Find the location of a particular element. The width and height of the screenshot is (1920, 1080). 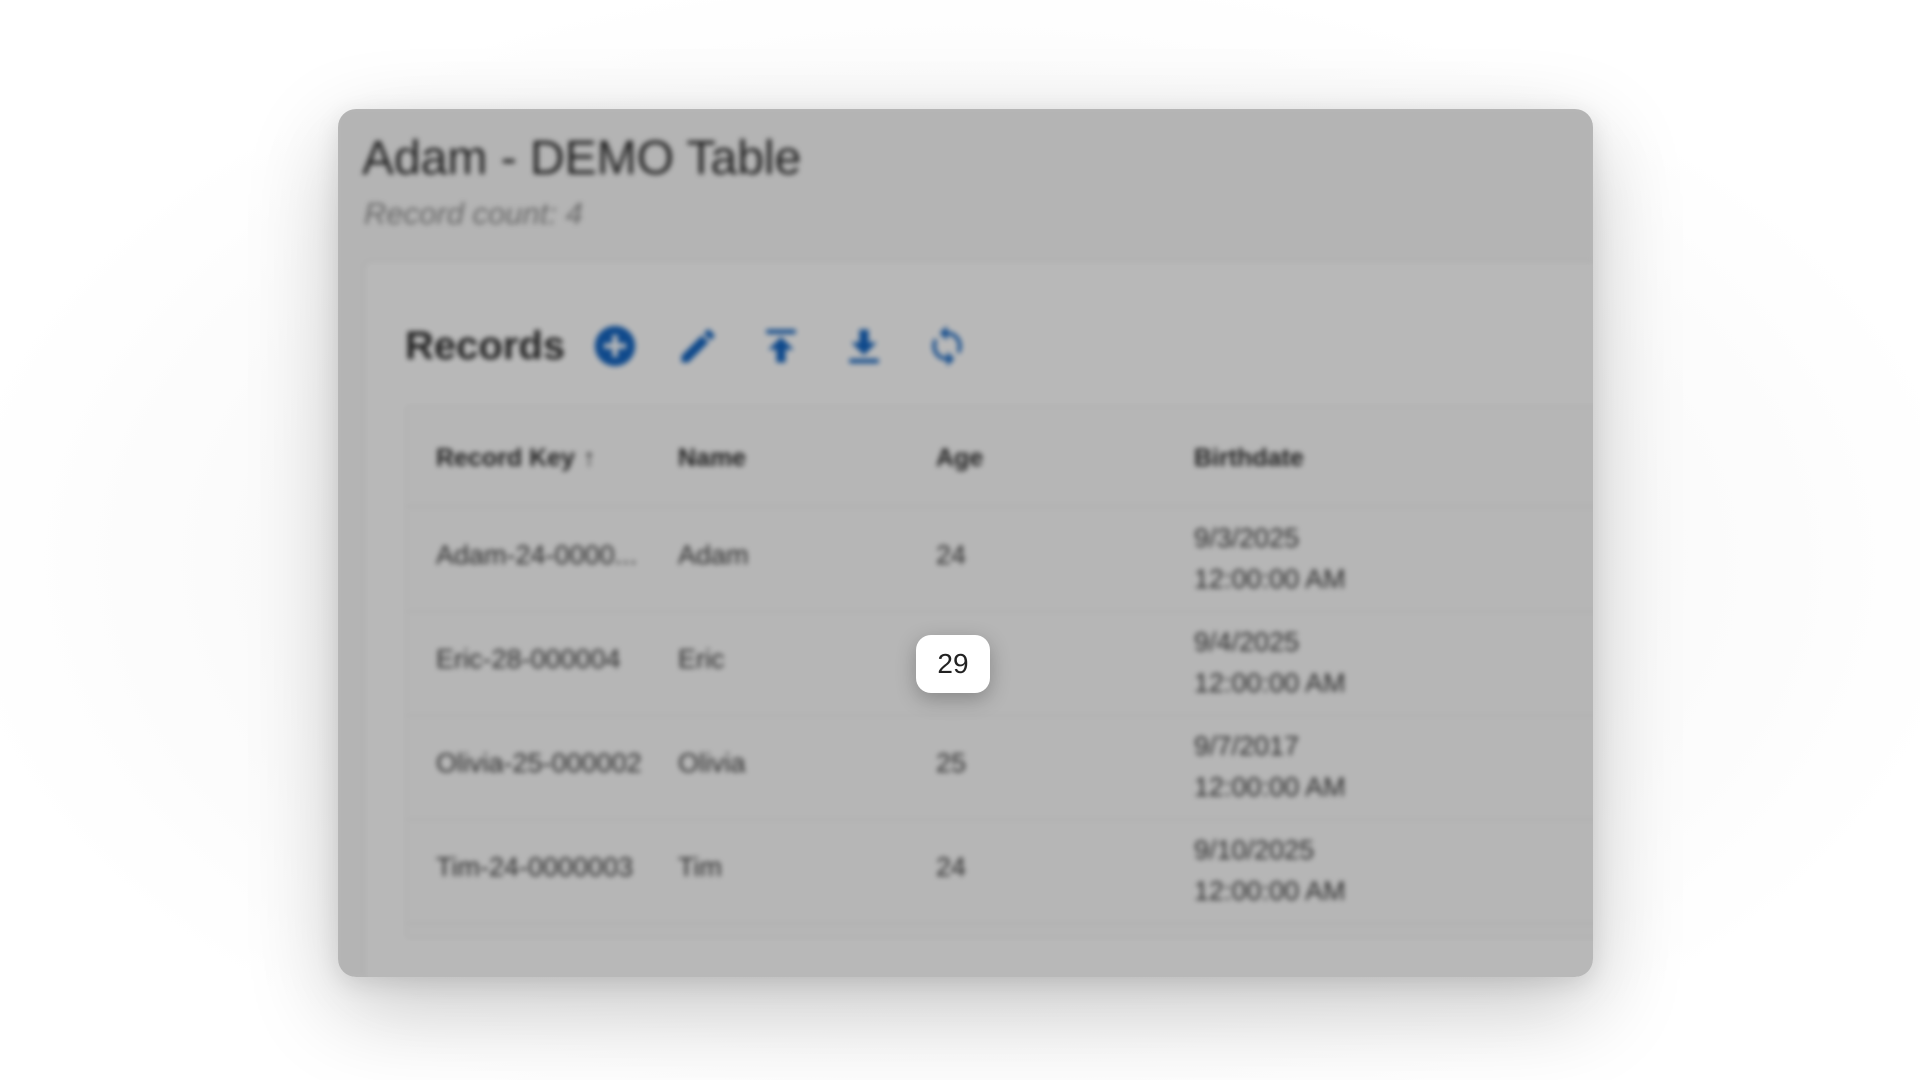

cell-record-key: Tim-24-0000003 is located at coordinates (535, 867).